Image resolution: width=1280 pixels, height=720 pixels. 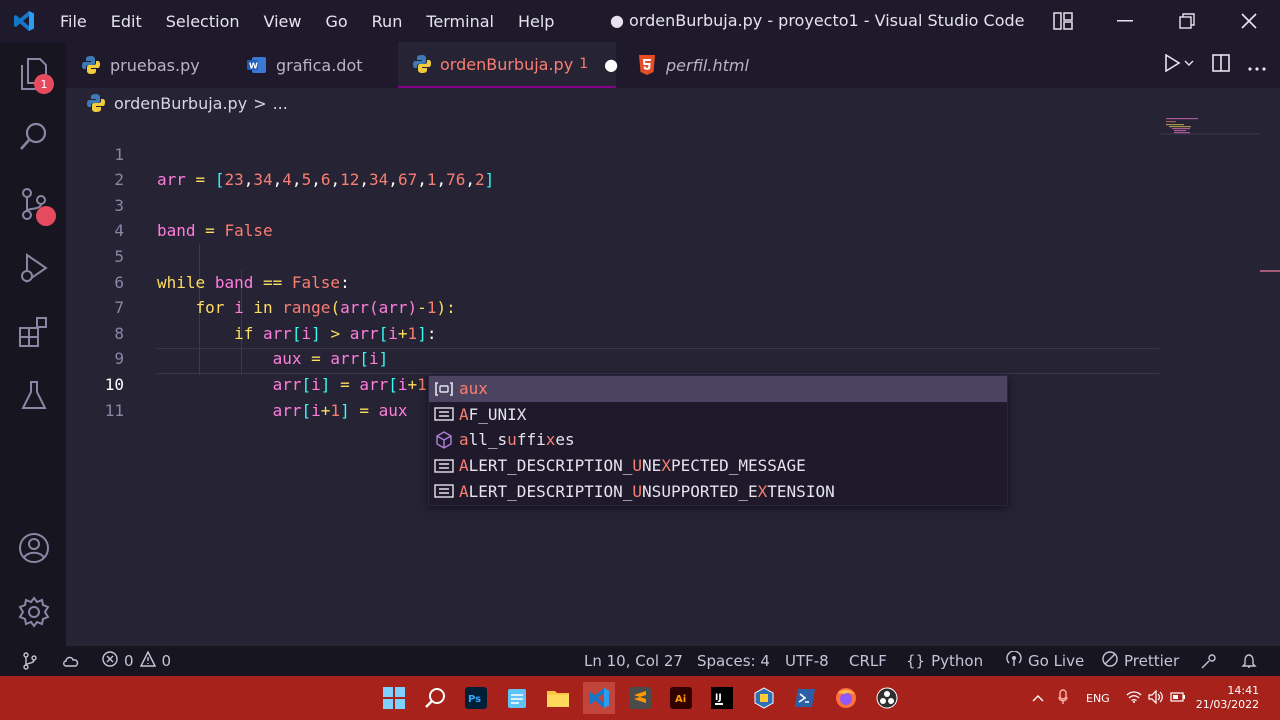 I want to click on code-line: 8 aux = arr[i], so click(x=616, y=332).